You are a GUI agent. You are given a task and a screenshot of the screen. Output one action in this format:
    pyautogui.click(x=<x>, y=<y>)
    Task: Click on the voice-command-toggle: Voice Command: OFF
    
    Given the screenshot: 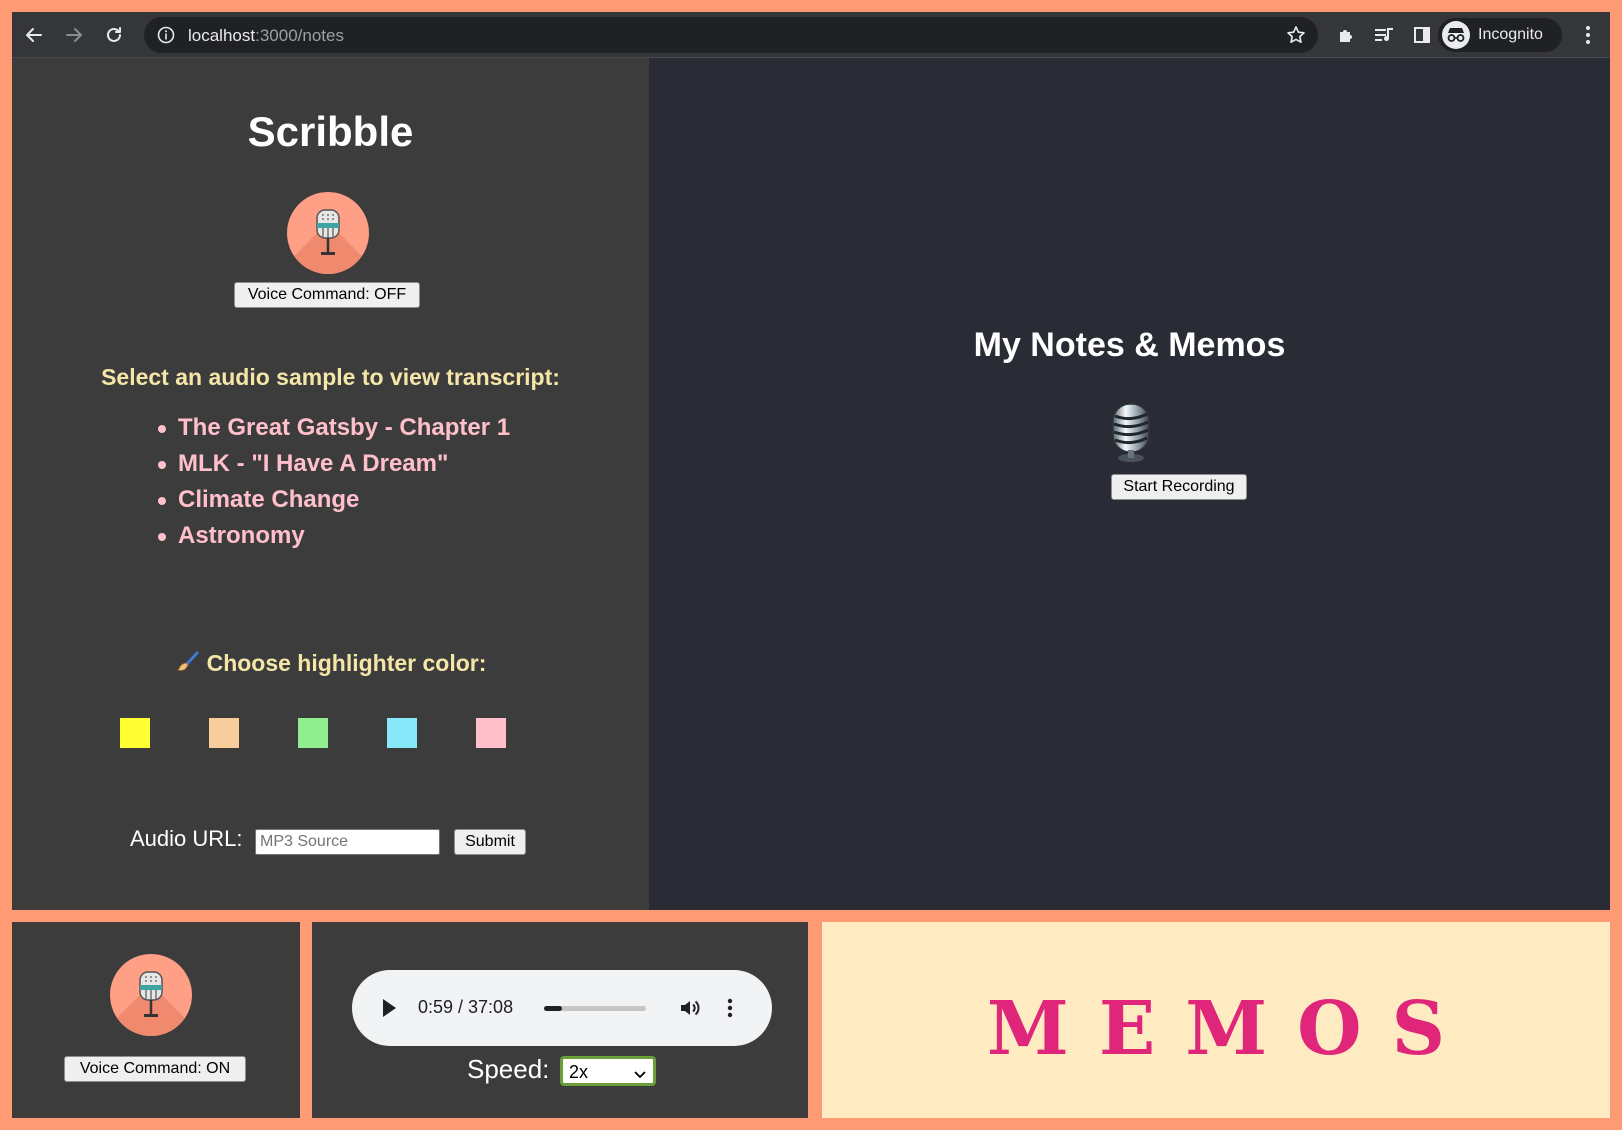 What is the action you would take?
    pyautogui.click(x=327, y=295)
    